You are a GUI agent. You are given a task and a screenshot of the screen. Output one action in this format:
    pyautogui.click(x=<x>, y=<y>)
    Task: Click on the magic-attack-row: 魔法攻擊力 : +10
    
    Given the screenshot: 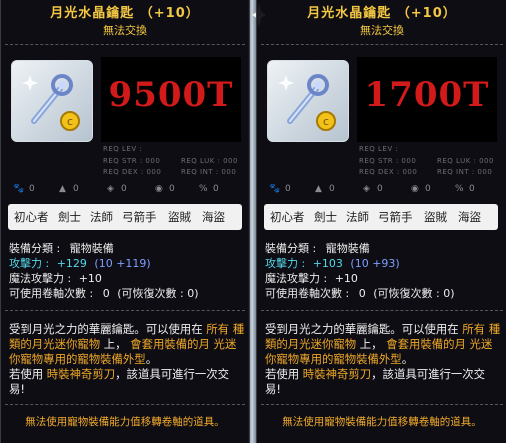 What is the action you would take?
    pyautogui.click(x=55, y=278)
    